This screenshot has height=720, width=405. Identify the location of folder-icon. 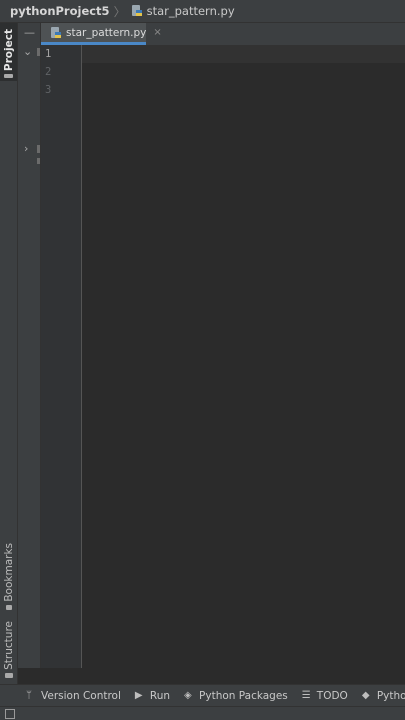
(8, 76).